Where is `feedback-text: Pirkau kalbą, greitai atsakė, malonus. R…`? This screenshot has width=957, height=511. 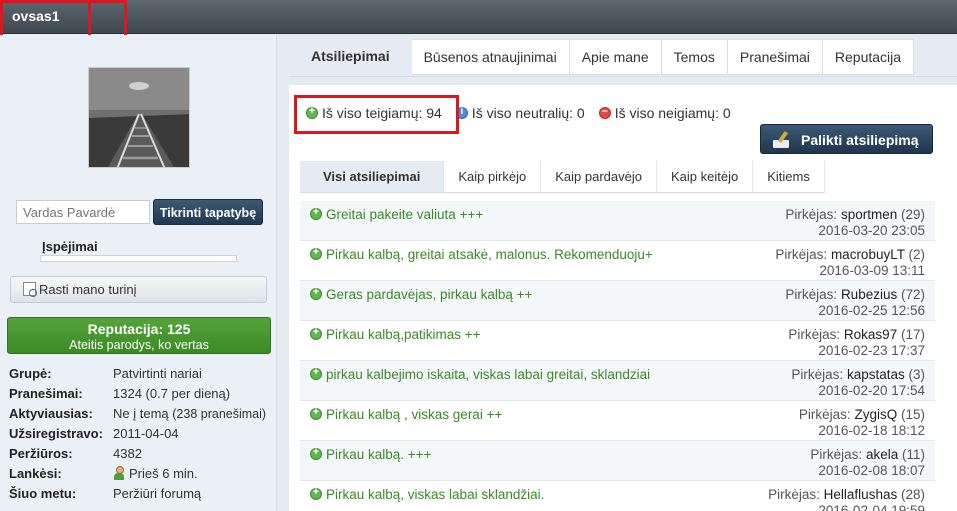
feedback-text: Pirkau kalbą, greitai atsakė, malonus. R… is located at coordinates (489, 254).